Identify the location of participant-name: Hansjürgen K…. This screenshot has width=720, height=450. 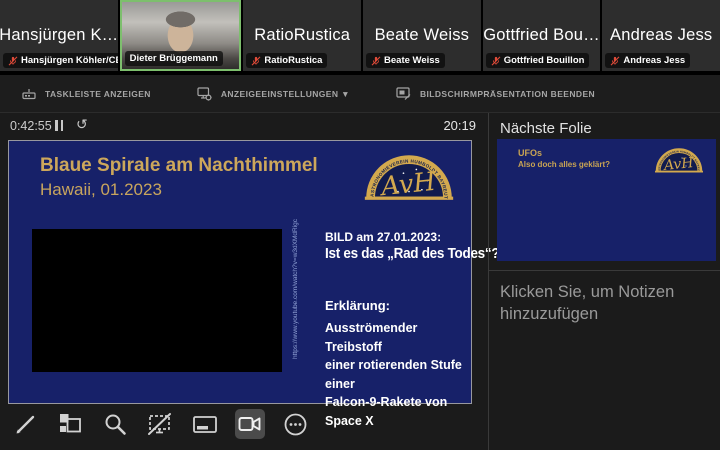
(59, 35).